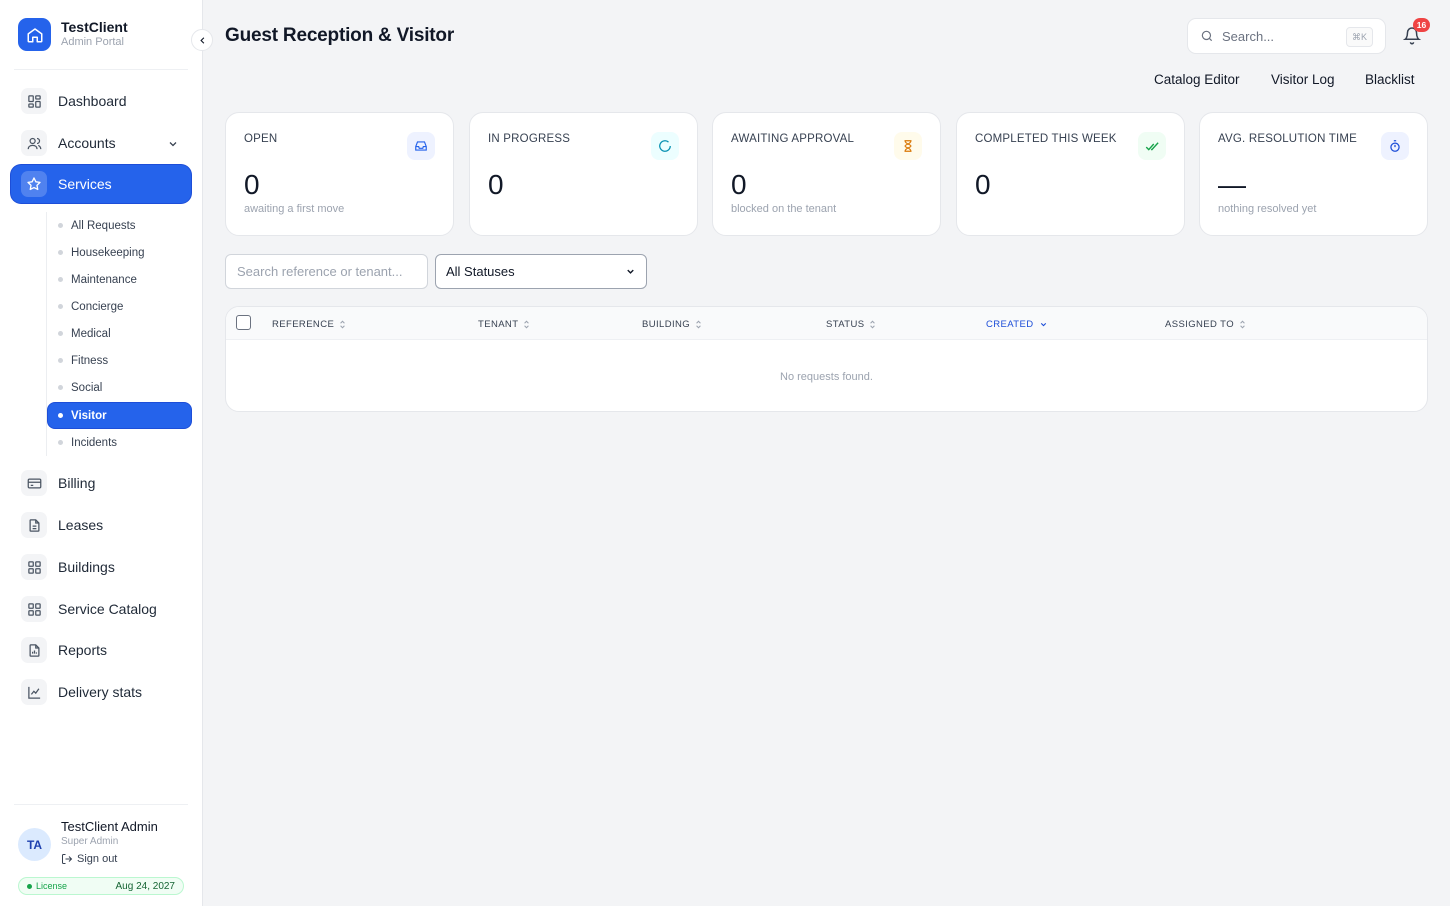 The height and width of the screenshot is (906, 1450). What do you see at coordinates (119, 225) in the screenshot?
I see `sidebar-subitem-all-requests: All Requests` at bounding box center [119, 225].